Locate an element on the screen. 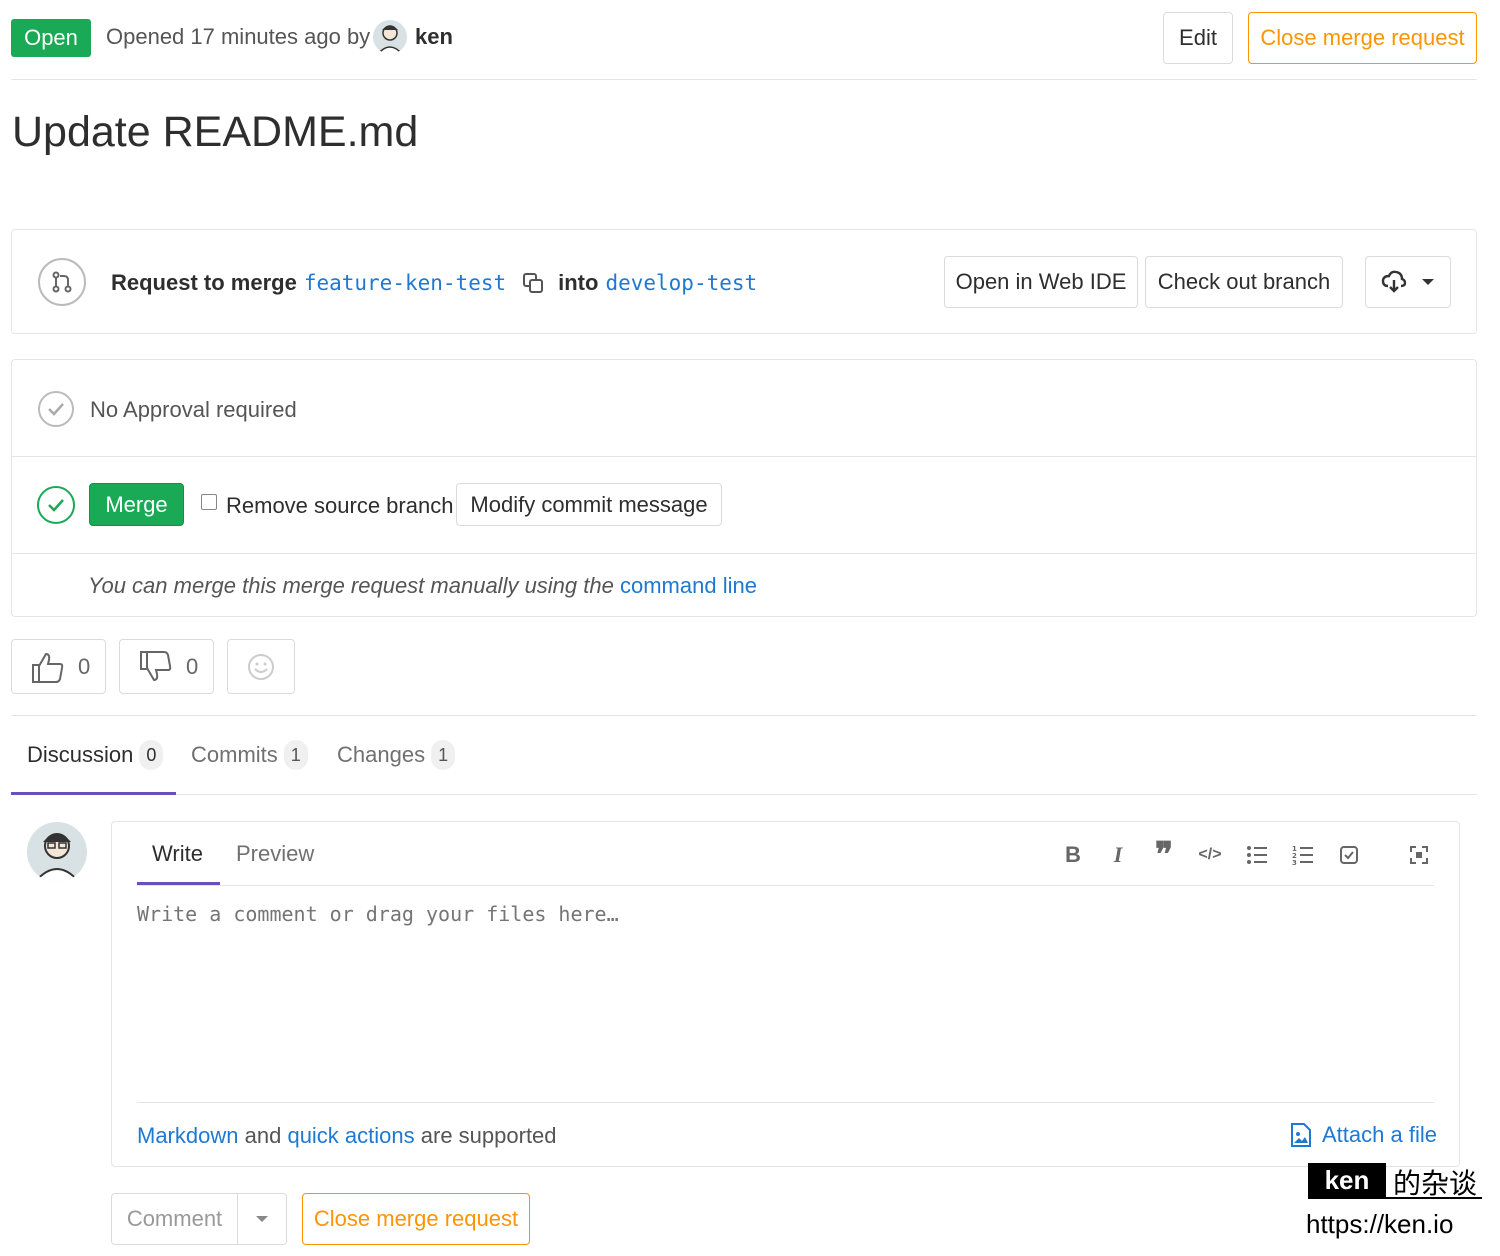 The width and height of the screenshot is (1500, 1256). numbered-list-icon: 123 is located at coordinates (1303, 855).